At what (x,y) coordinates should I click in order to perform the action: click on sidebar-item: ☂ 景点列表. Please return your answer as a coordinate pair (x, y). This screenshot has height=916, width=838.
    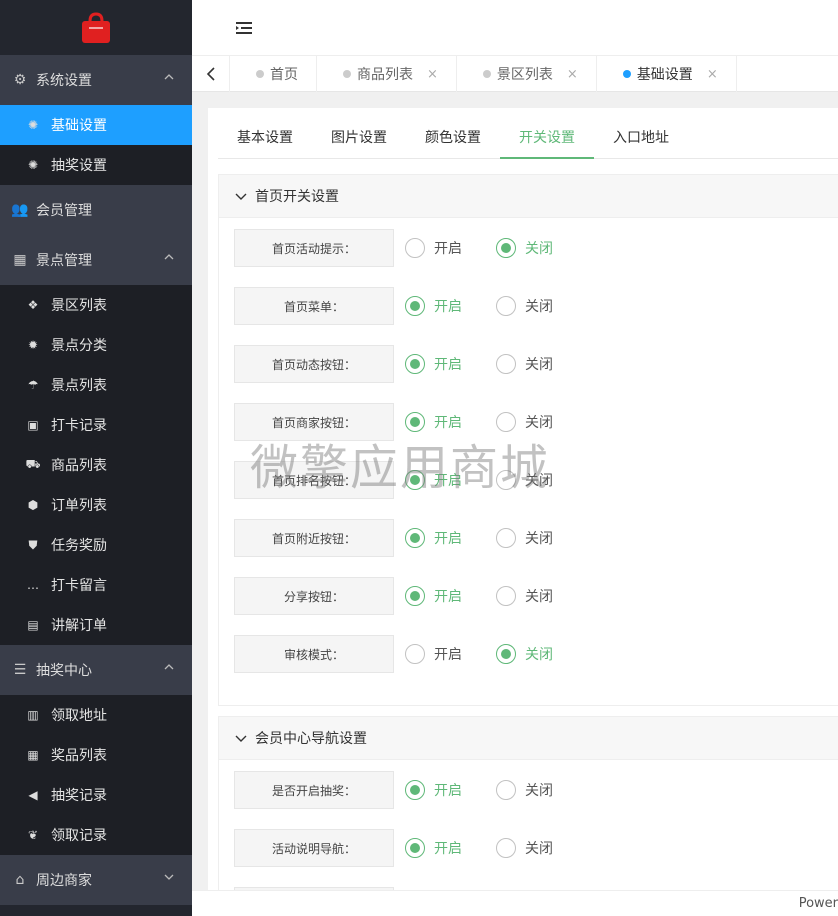
    Looking at the image, I should click on (96, 385).